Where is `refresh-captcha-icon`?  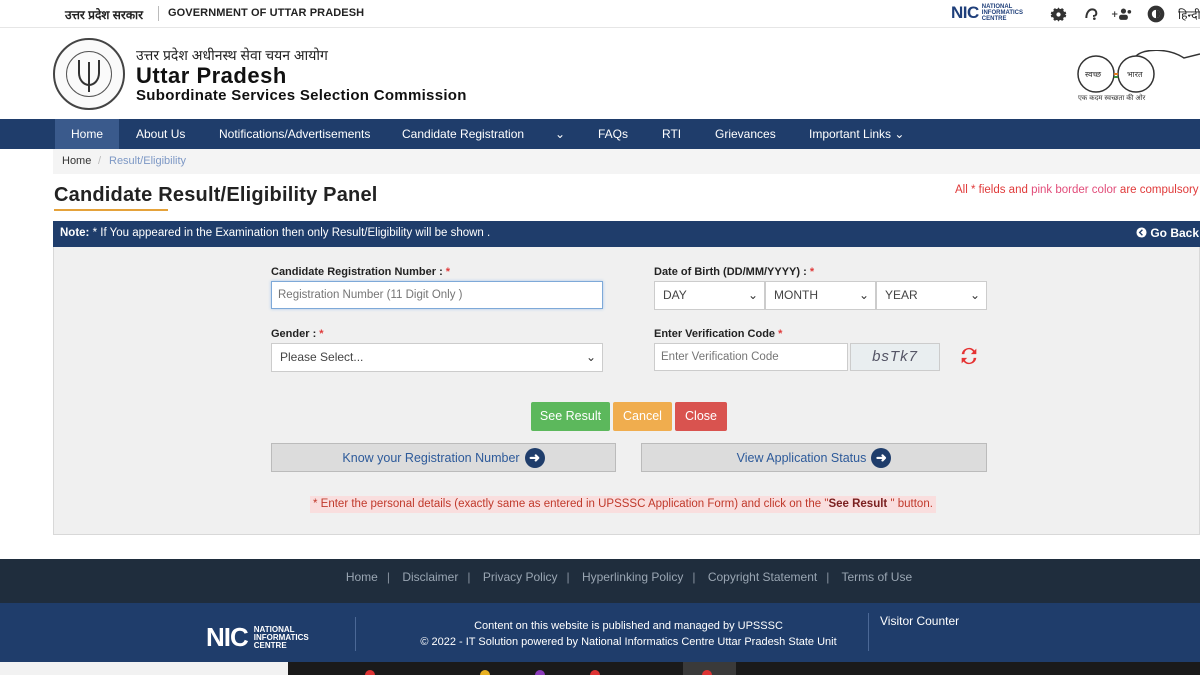 refresh-captcha-icon is located at coordinates (969, 357).